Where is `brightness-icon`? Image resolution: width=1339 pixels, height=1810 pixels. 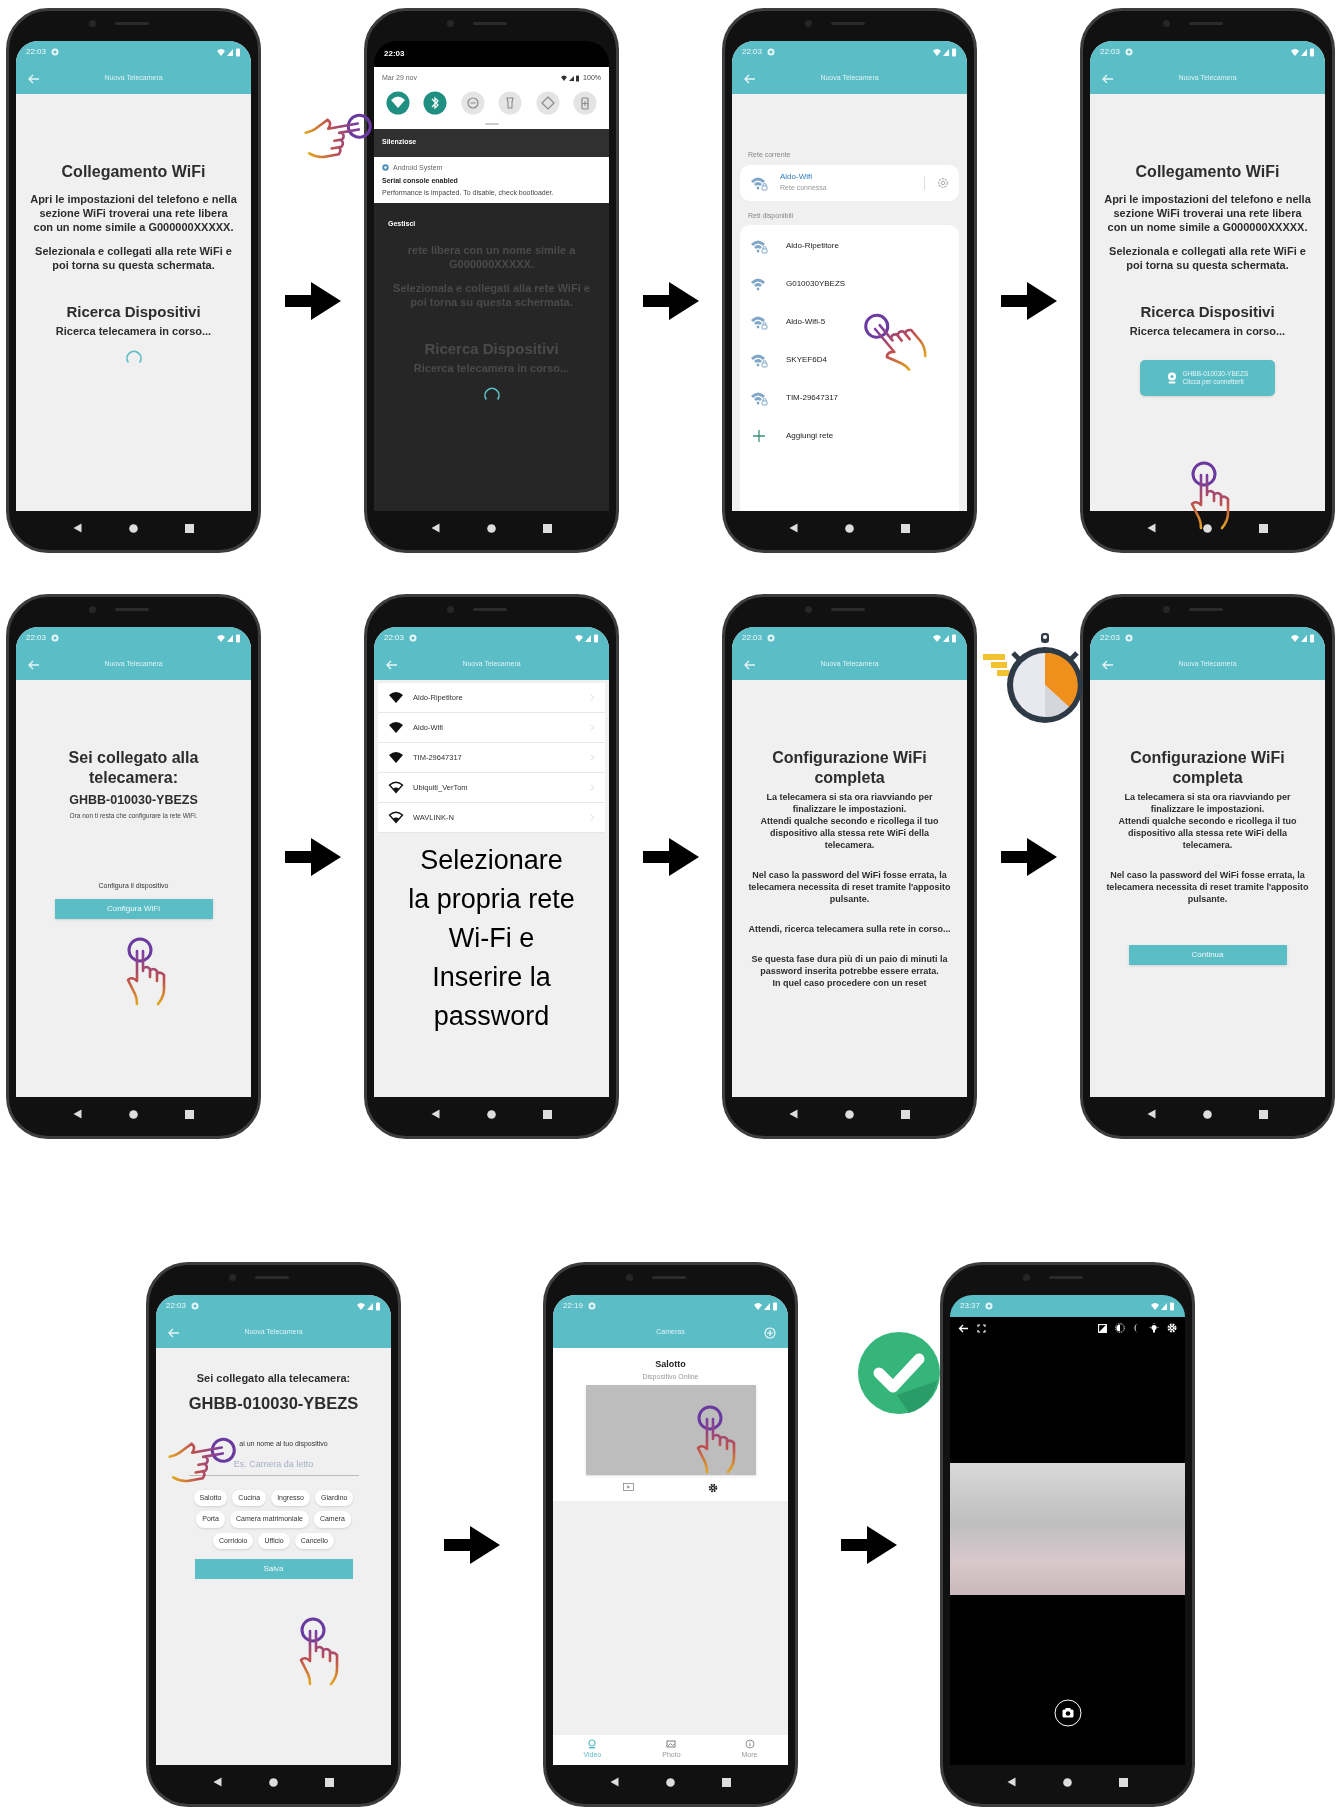 brightness-icon is located at coordinates (1120, 1328).